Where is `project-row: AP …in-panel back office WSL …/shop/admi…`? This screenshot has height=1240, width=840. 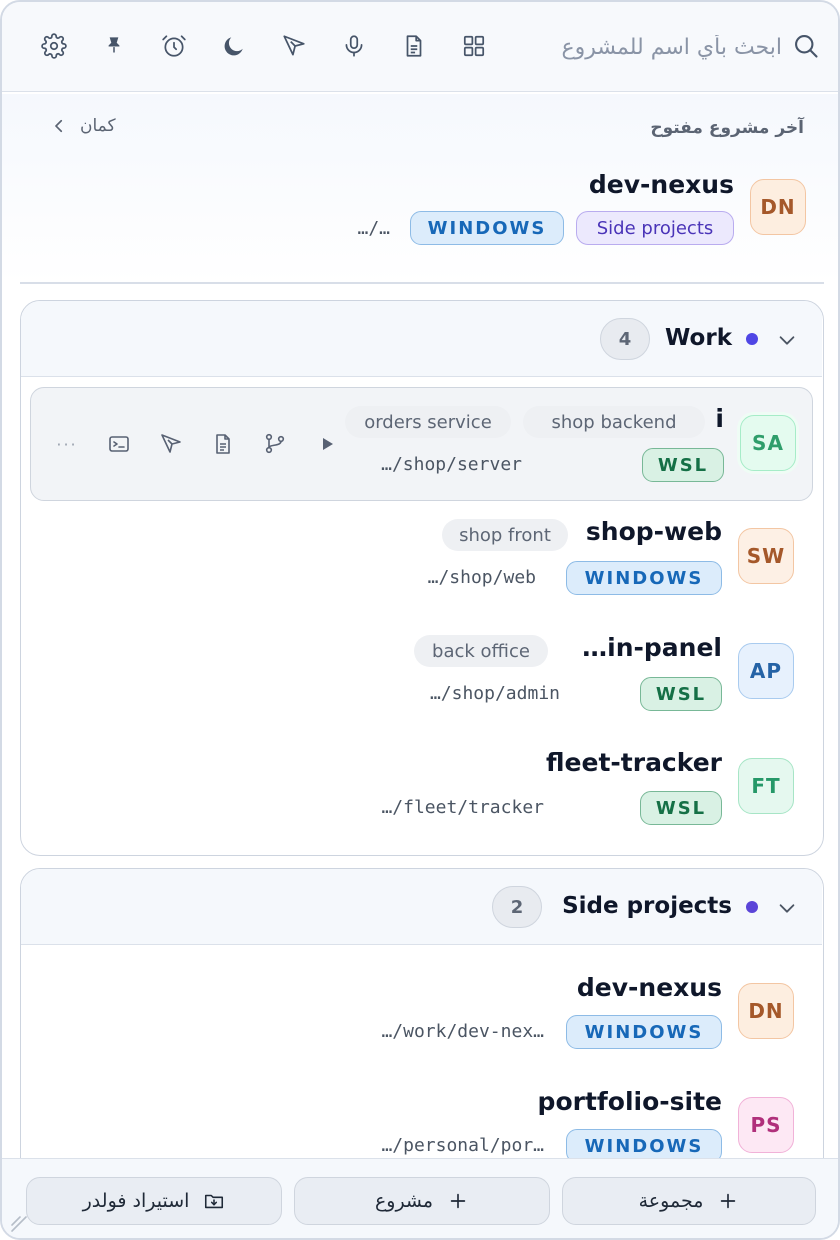 project-row: AP …in-panel back office WSL …/shop/admi… is located at coordinates (421, 672).